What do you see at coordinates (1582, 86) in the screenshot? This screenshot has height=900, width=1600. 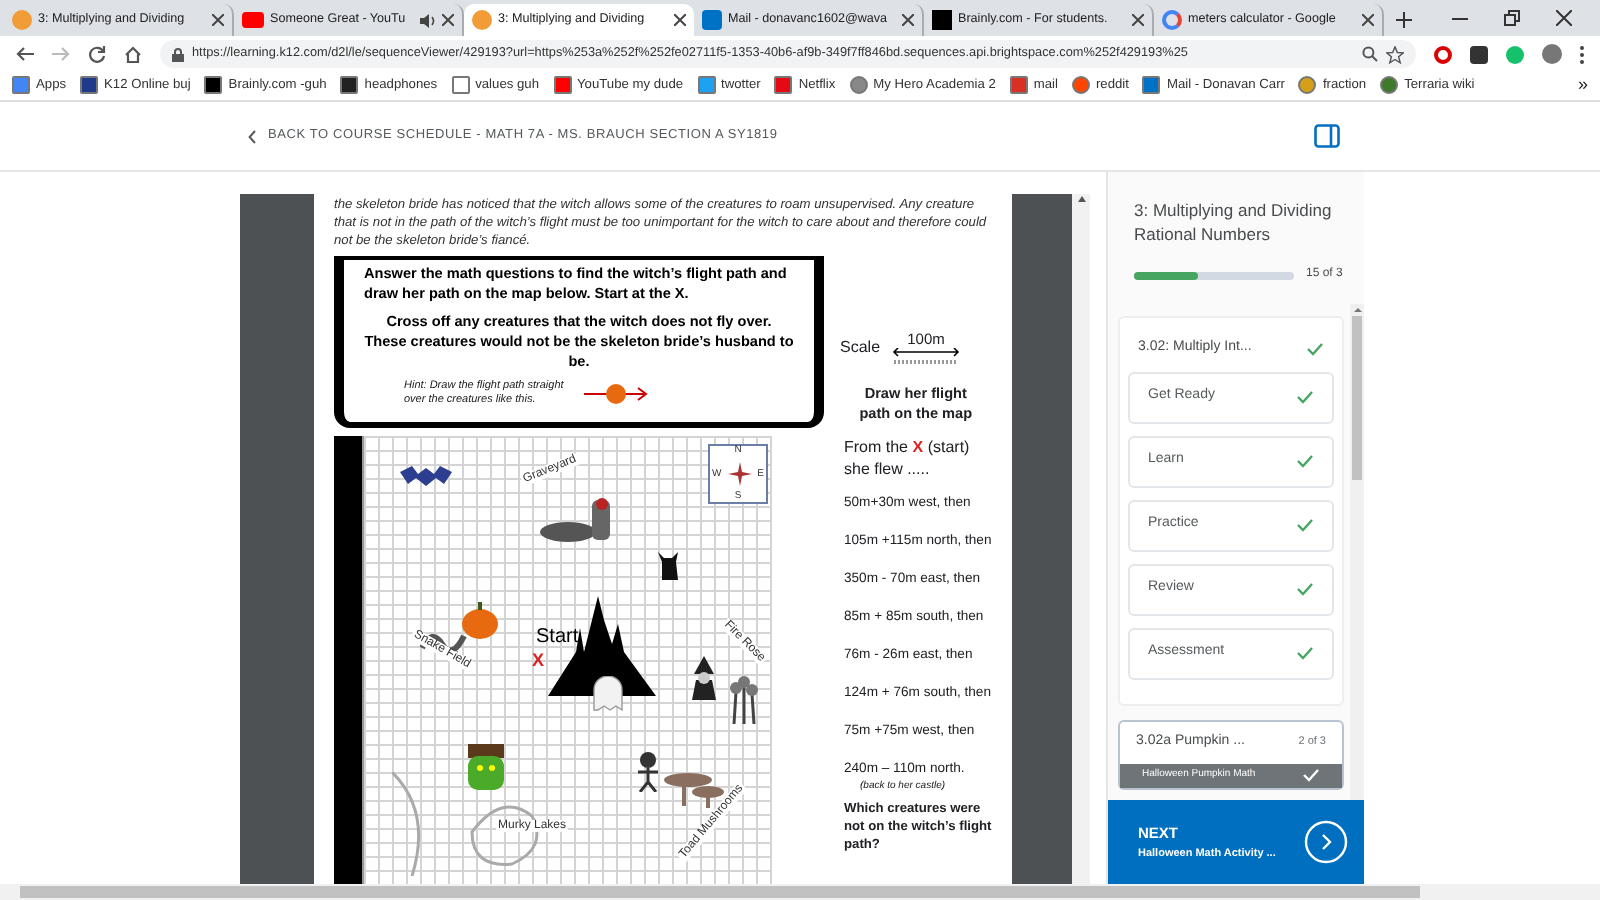 I see `more-bookmarks-button: »` at bounding box center [1582, 86].